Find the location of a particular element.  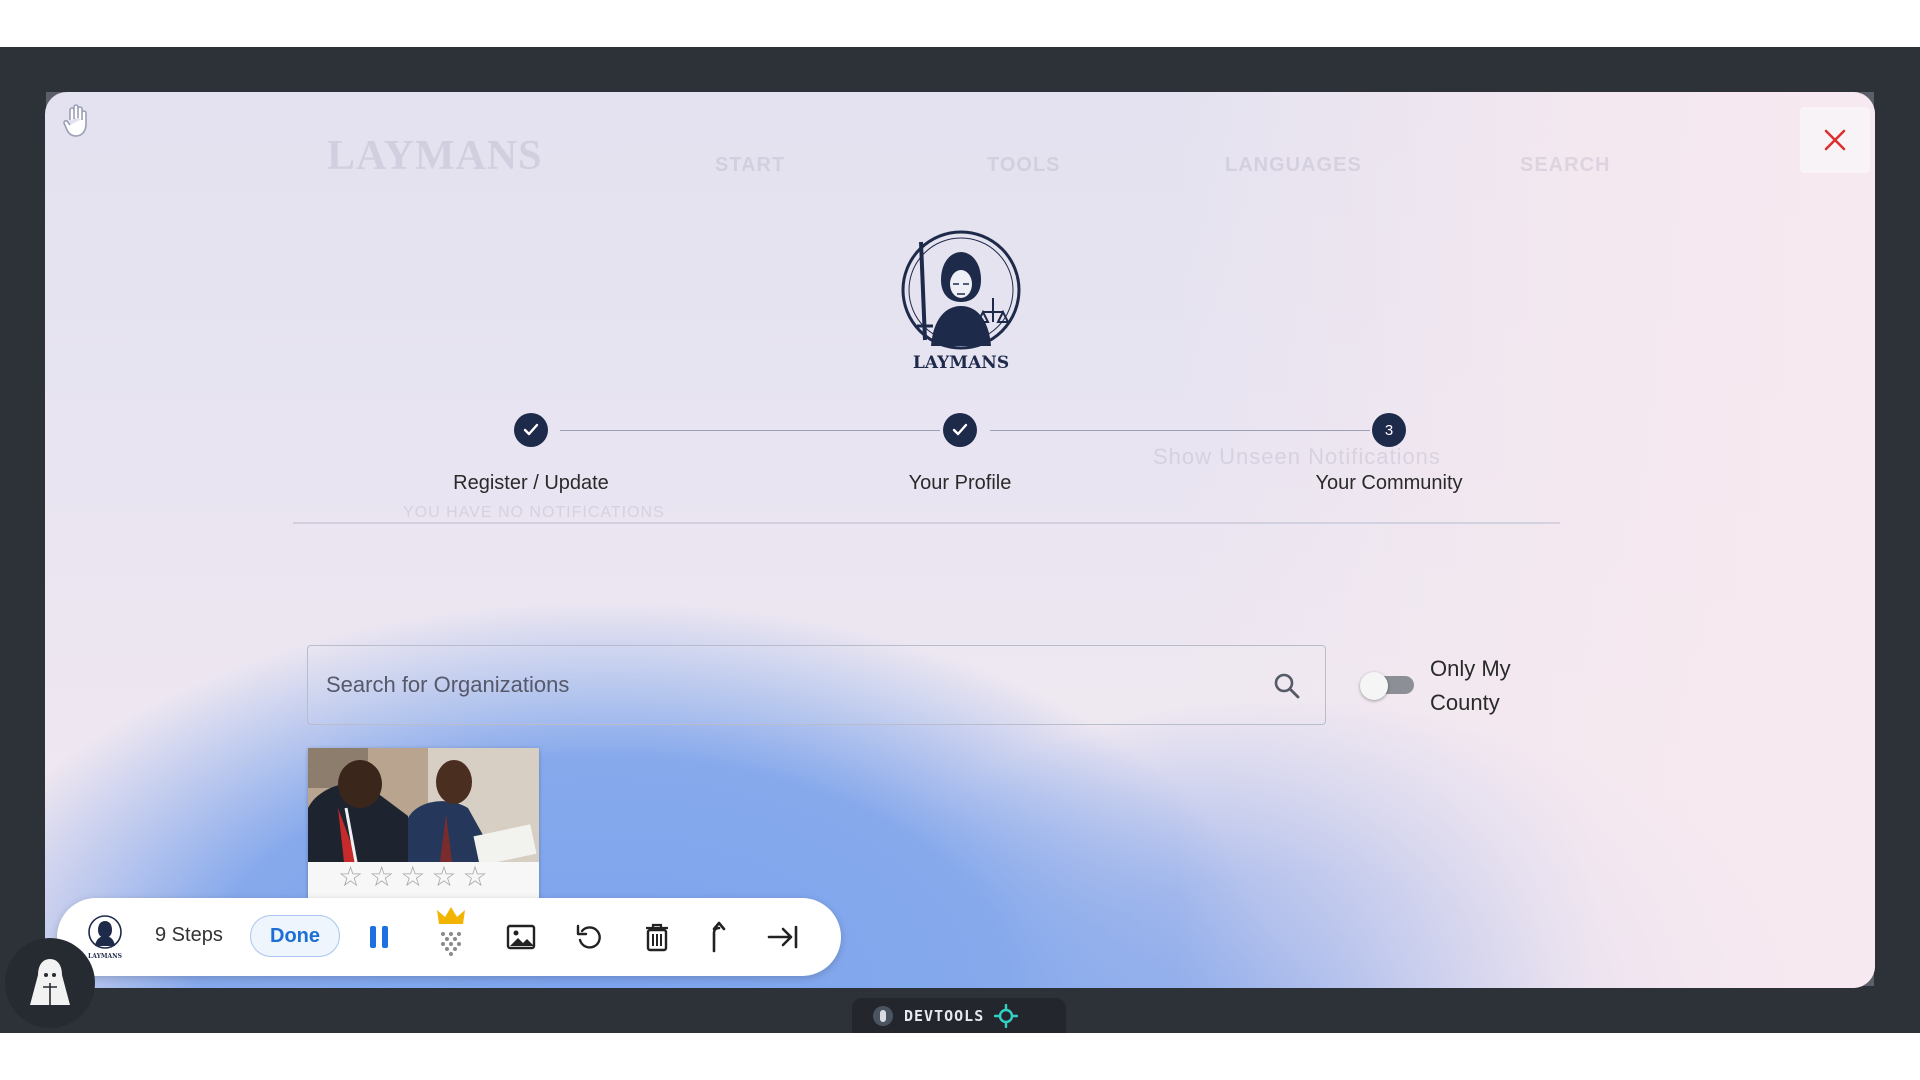

undo-icon is located at coordinates (590, 937).